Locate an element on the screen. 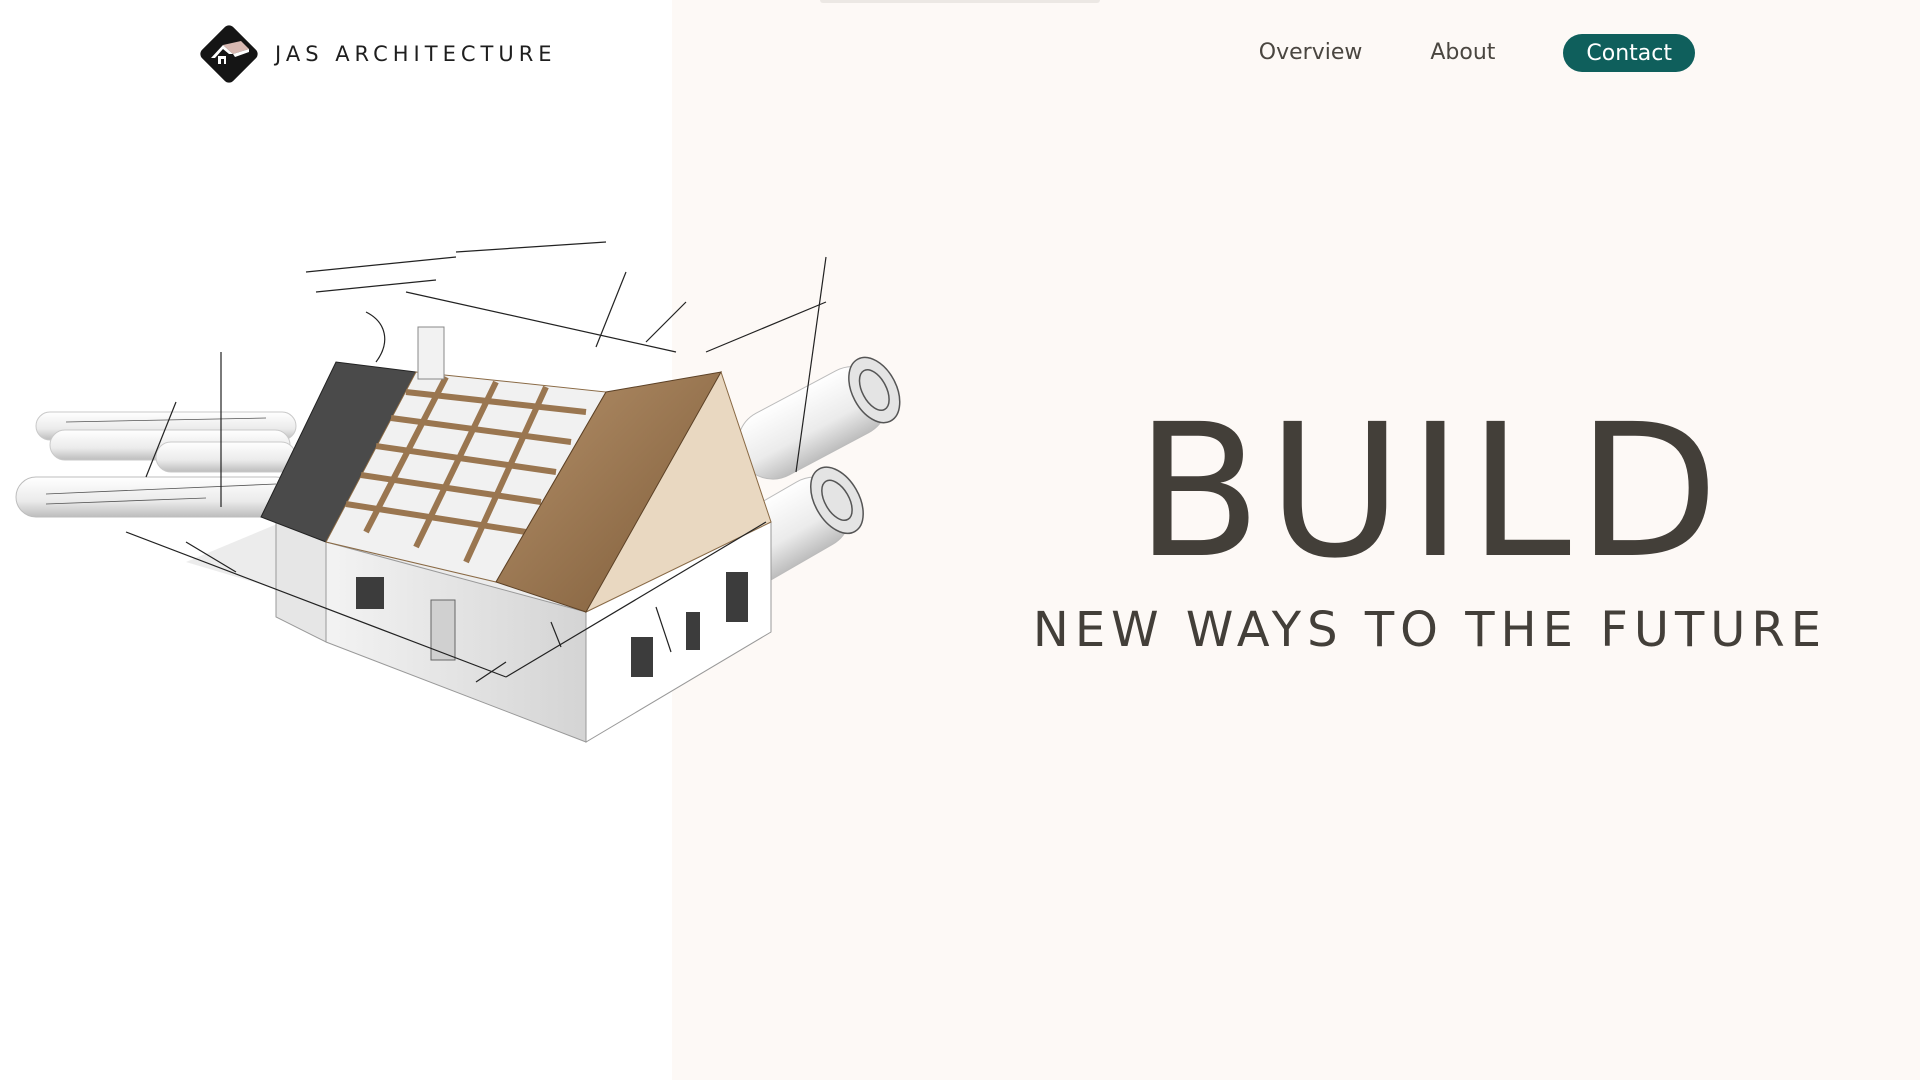 The height and width of the screenshot is (1080, 1920). hero-section: BUILD NEW WAYS TO THE FUTURE is located at coordinates (1430, 529).